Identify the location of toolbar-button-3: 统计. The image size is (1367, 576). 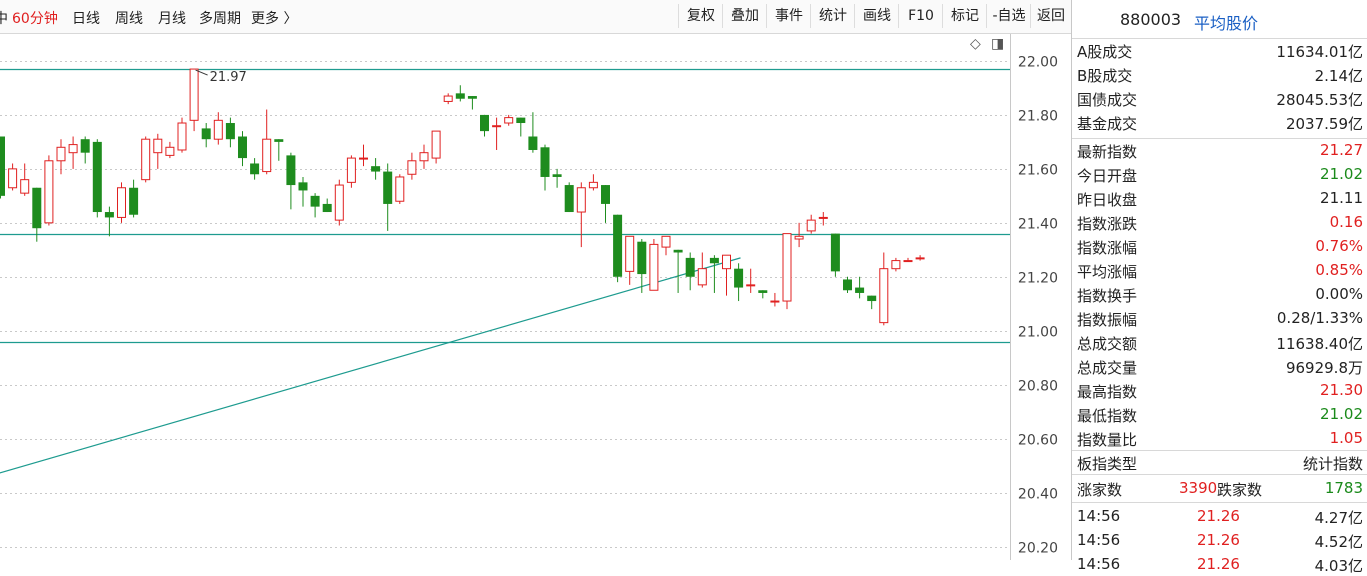
(832, 16).